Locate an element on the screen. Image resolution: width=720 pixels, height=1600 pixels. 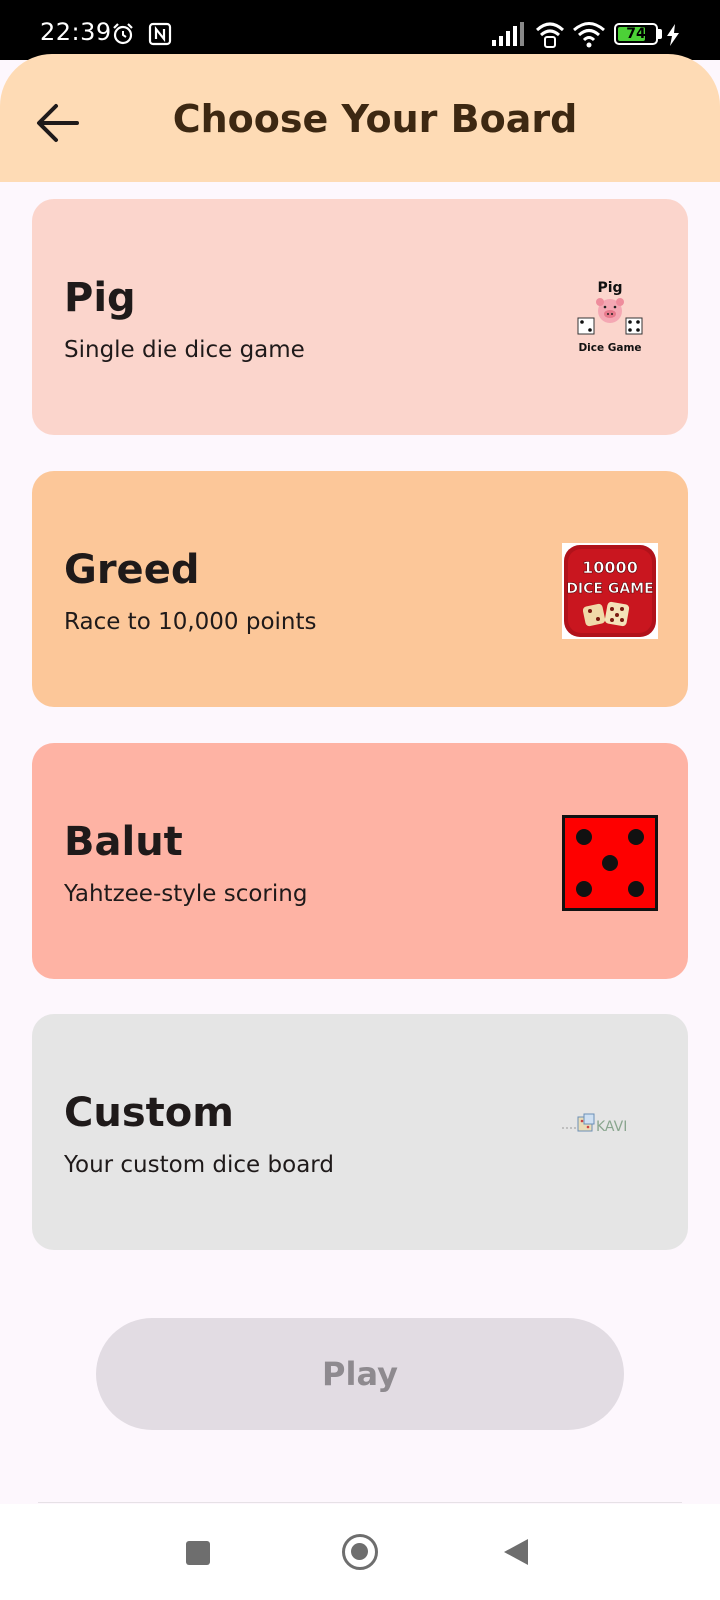
page-title: Choose Your Board is located at coordinates (375, 119).